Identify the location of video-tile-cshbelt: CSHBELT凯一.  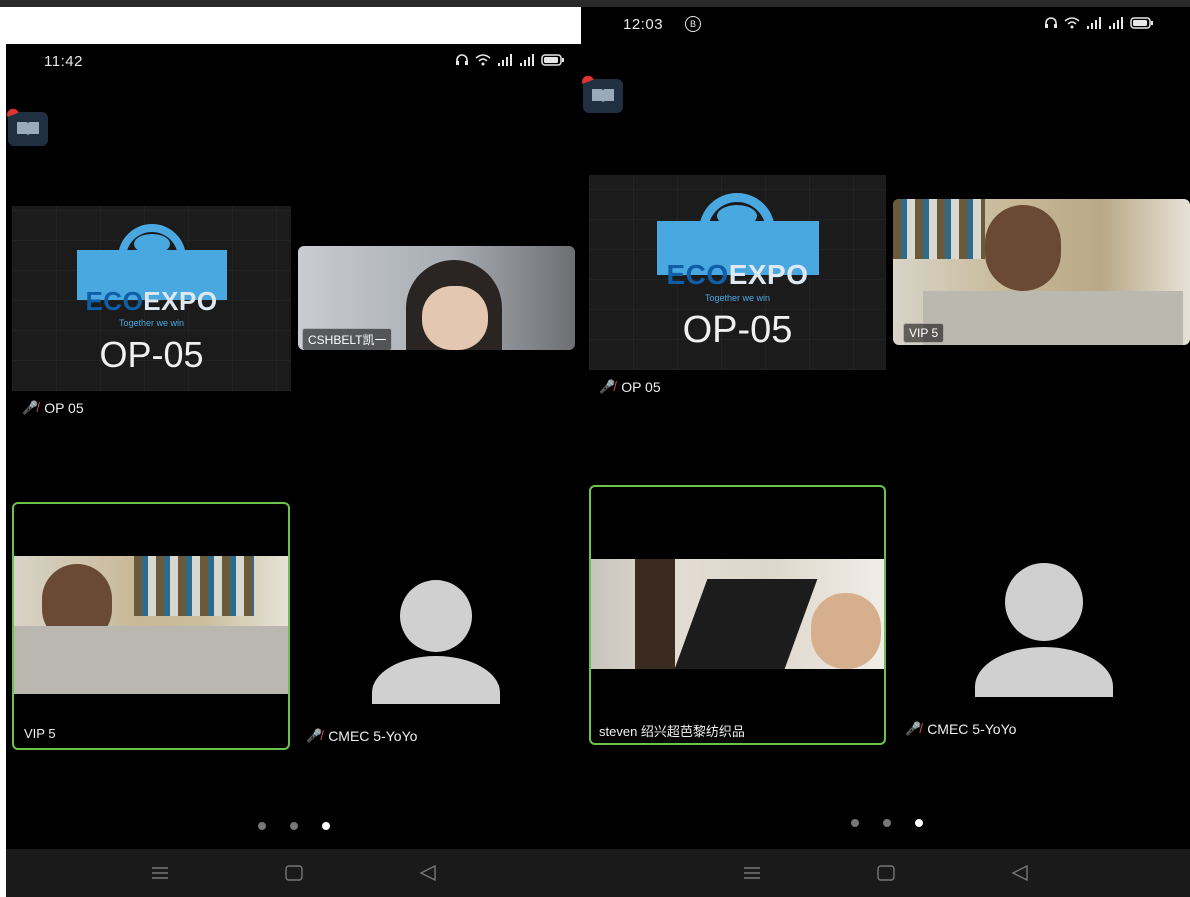
(436, 298).